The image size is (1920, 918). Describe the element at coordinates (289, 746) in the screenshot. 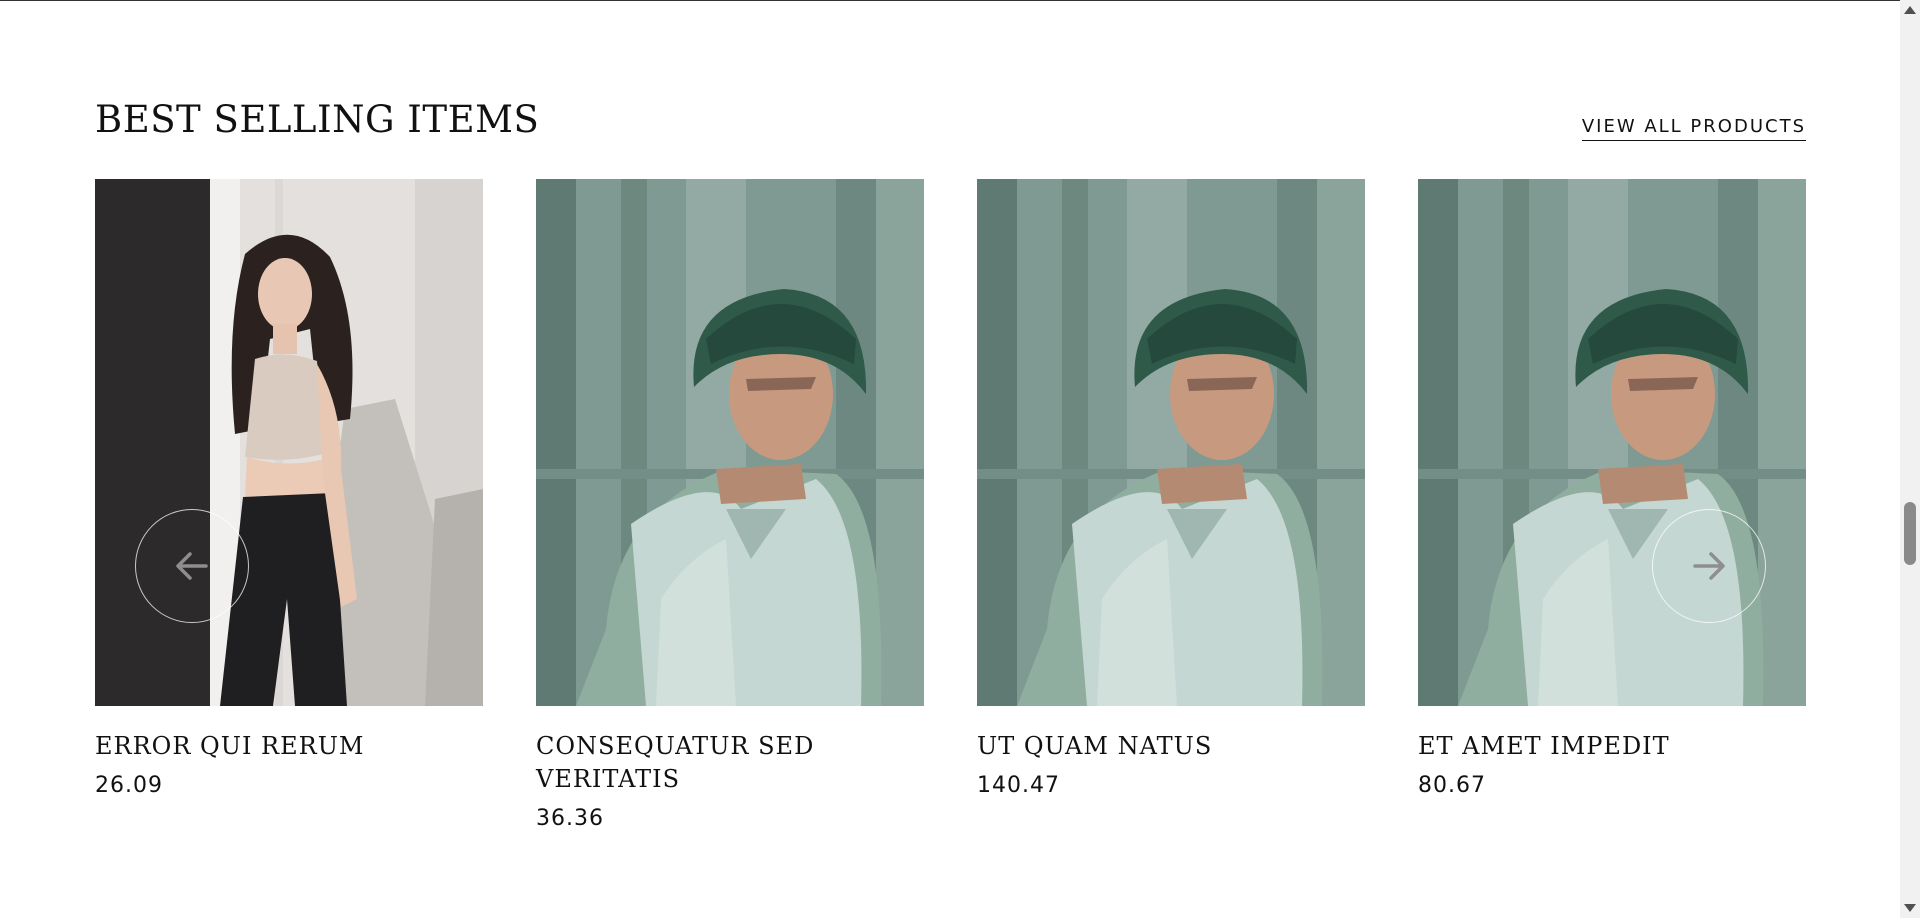

I see `product-name: ERROR QUI RERUM` at that location.